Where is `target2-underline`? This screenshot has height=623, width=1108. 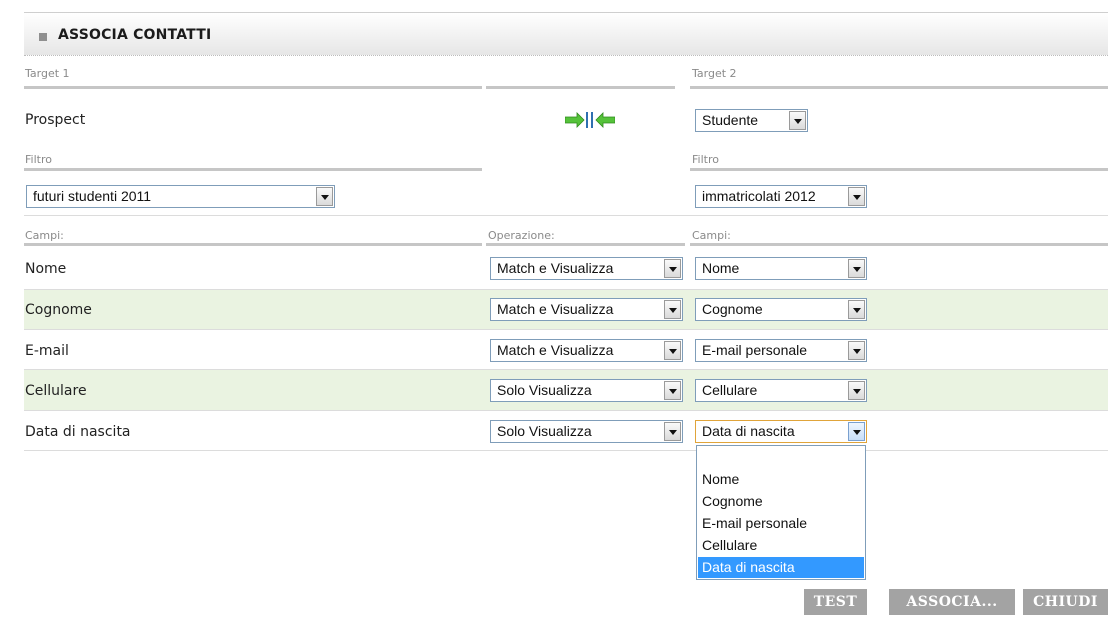 target2-underline is located at coordinates (899, 87).